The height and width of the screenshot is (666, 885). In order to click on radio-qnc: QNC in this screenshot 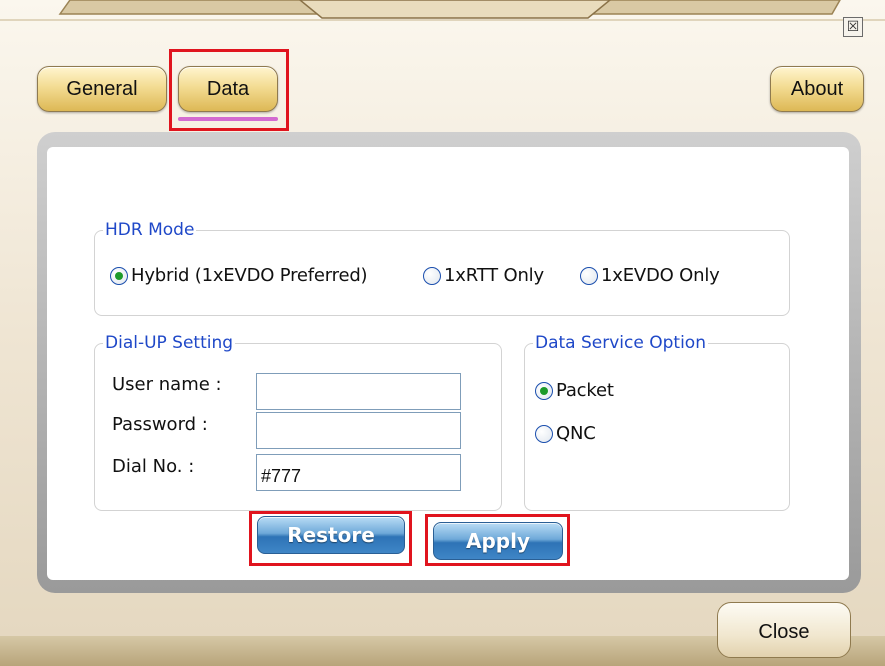, I will do `click(565, 433)`.